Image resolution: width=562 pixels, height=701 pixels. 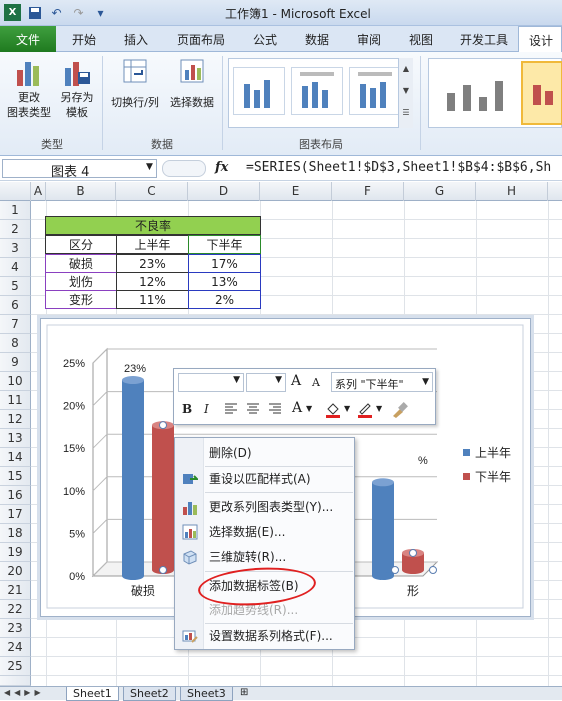 I want to click on row-header: 2, so click(x=15, y=229).